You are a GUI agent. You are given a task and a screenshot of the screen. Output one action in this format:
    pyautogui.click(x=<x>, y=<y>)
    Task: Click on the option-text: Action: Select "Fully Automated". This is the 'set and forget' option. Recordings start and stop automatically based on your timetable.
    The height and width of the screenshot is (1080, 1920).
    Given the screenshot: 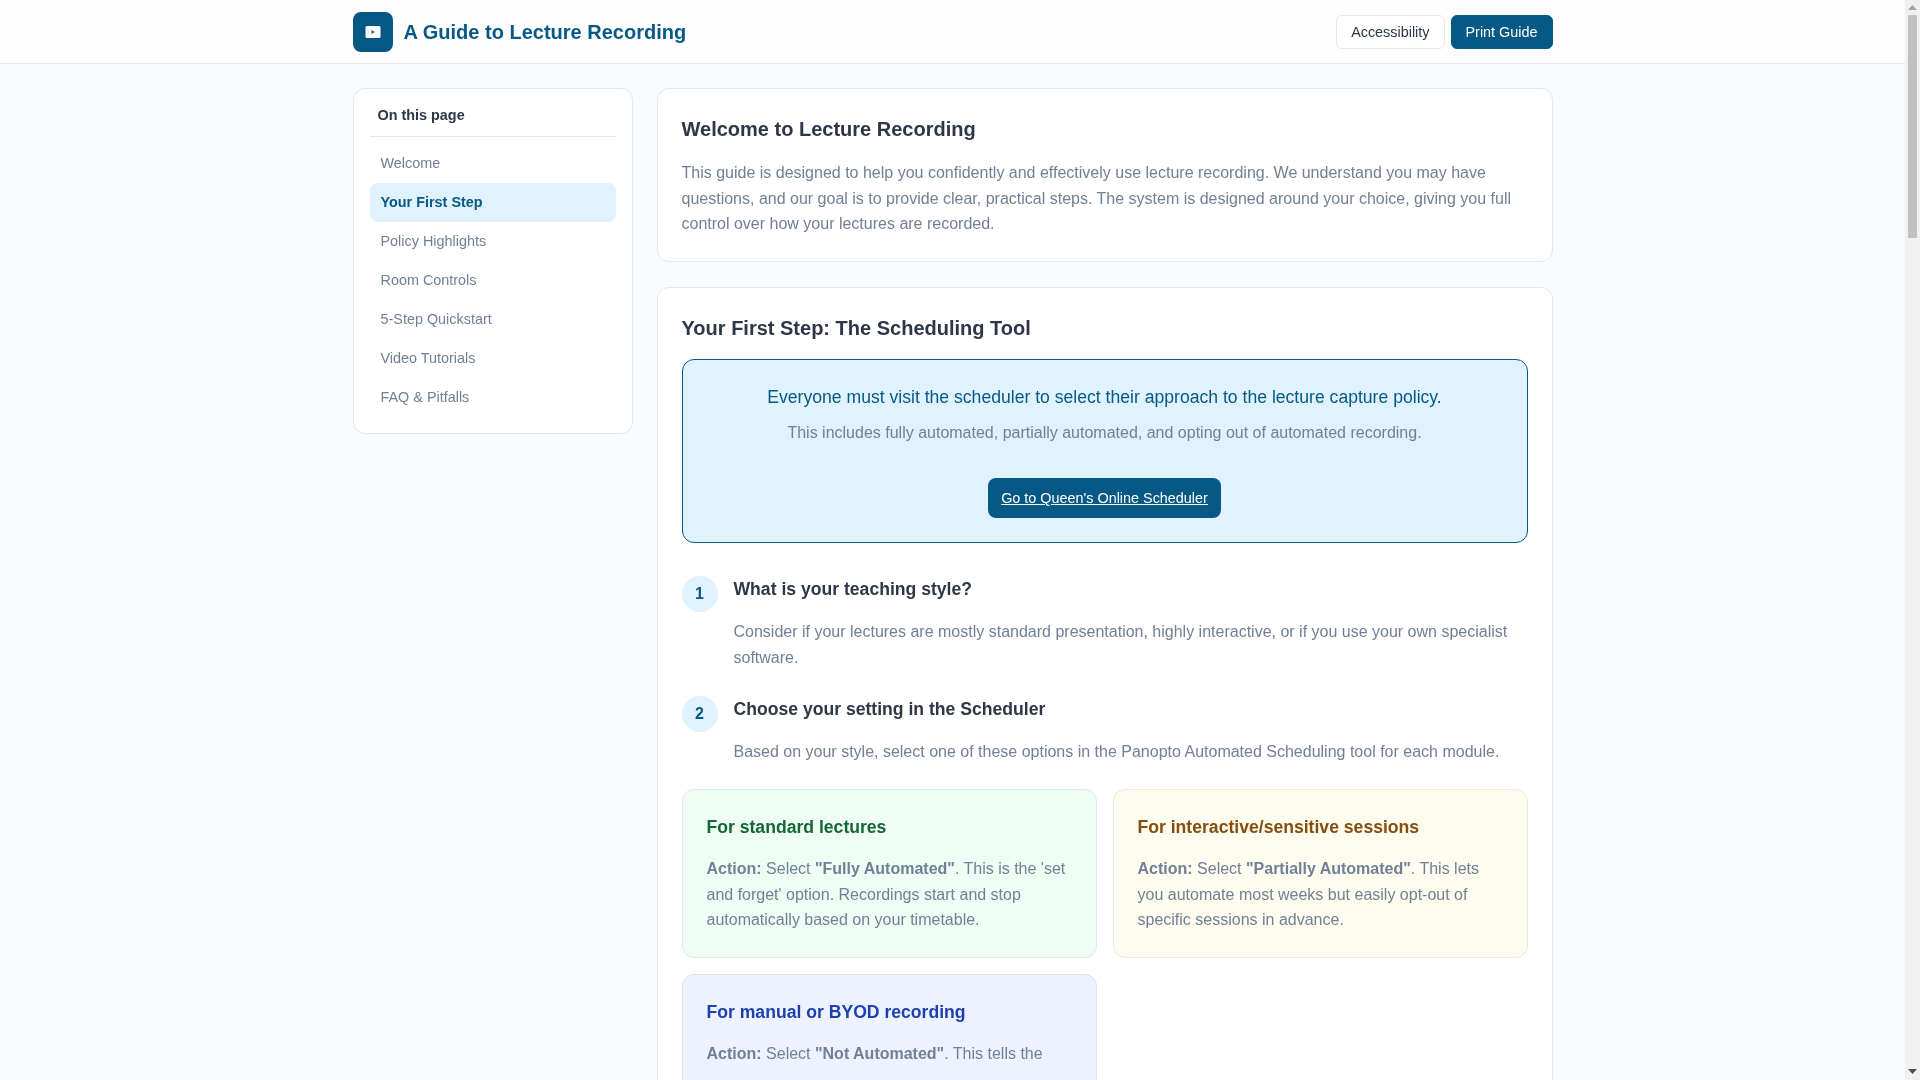 What is the action you would take?
    pyautogui.click(x=886, y=895)
    